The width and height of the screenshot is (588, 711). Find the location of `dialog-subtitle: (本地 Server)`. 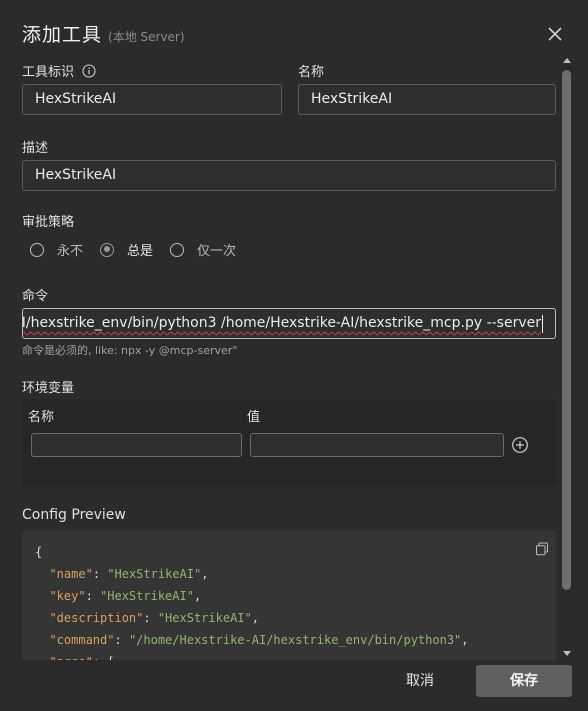

dialog-subtitle: (本地 Server) is located at coordinates (146, 37).